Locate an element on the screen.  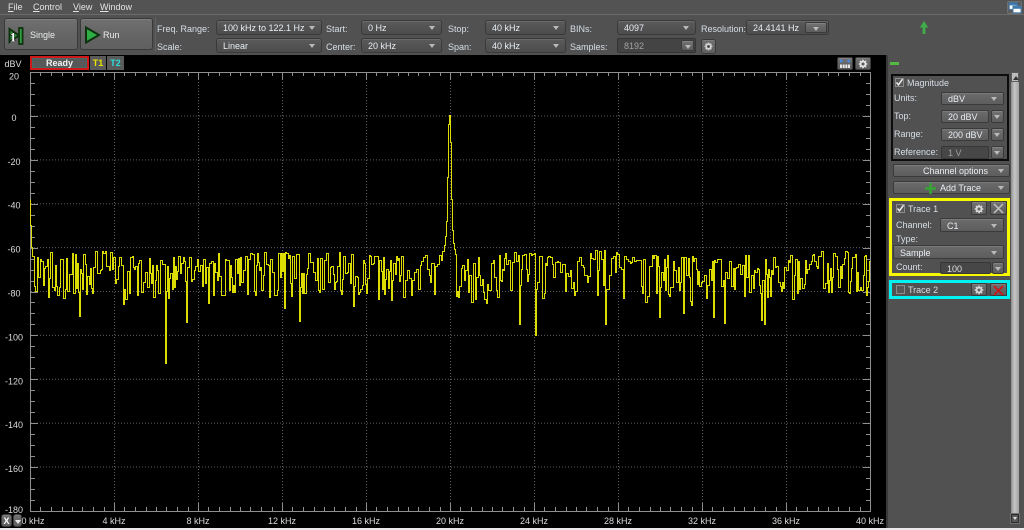
svg-text: -20 is located at coordinates (13, 162).